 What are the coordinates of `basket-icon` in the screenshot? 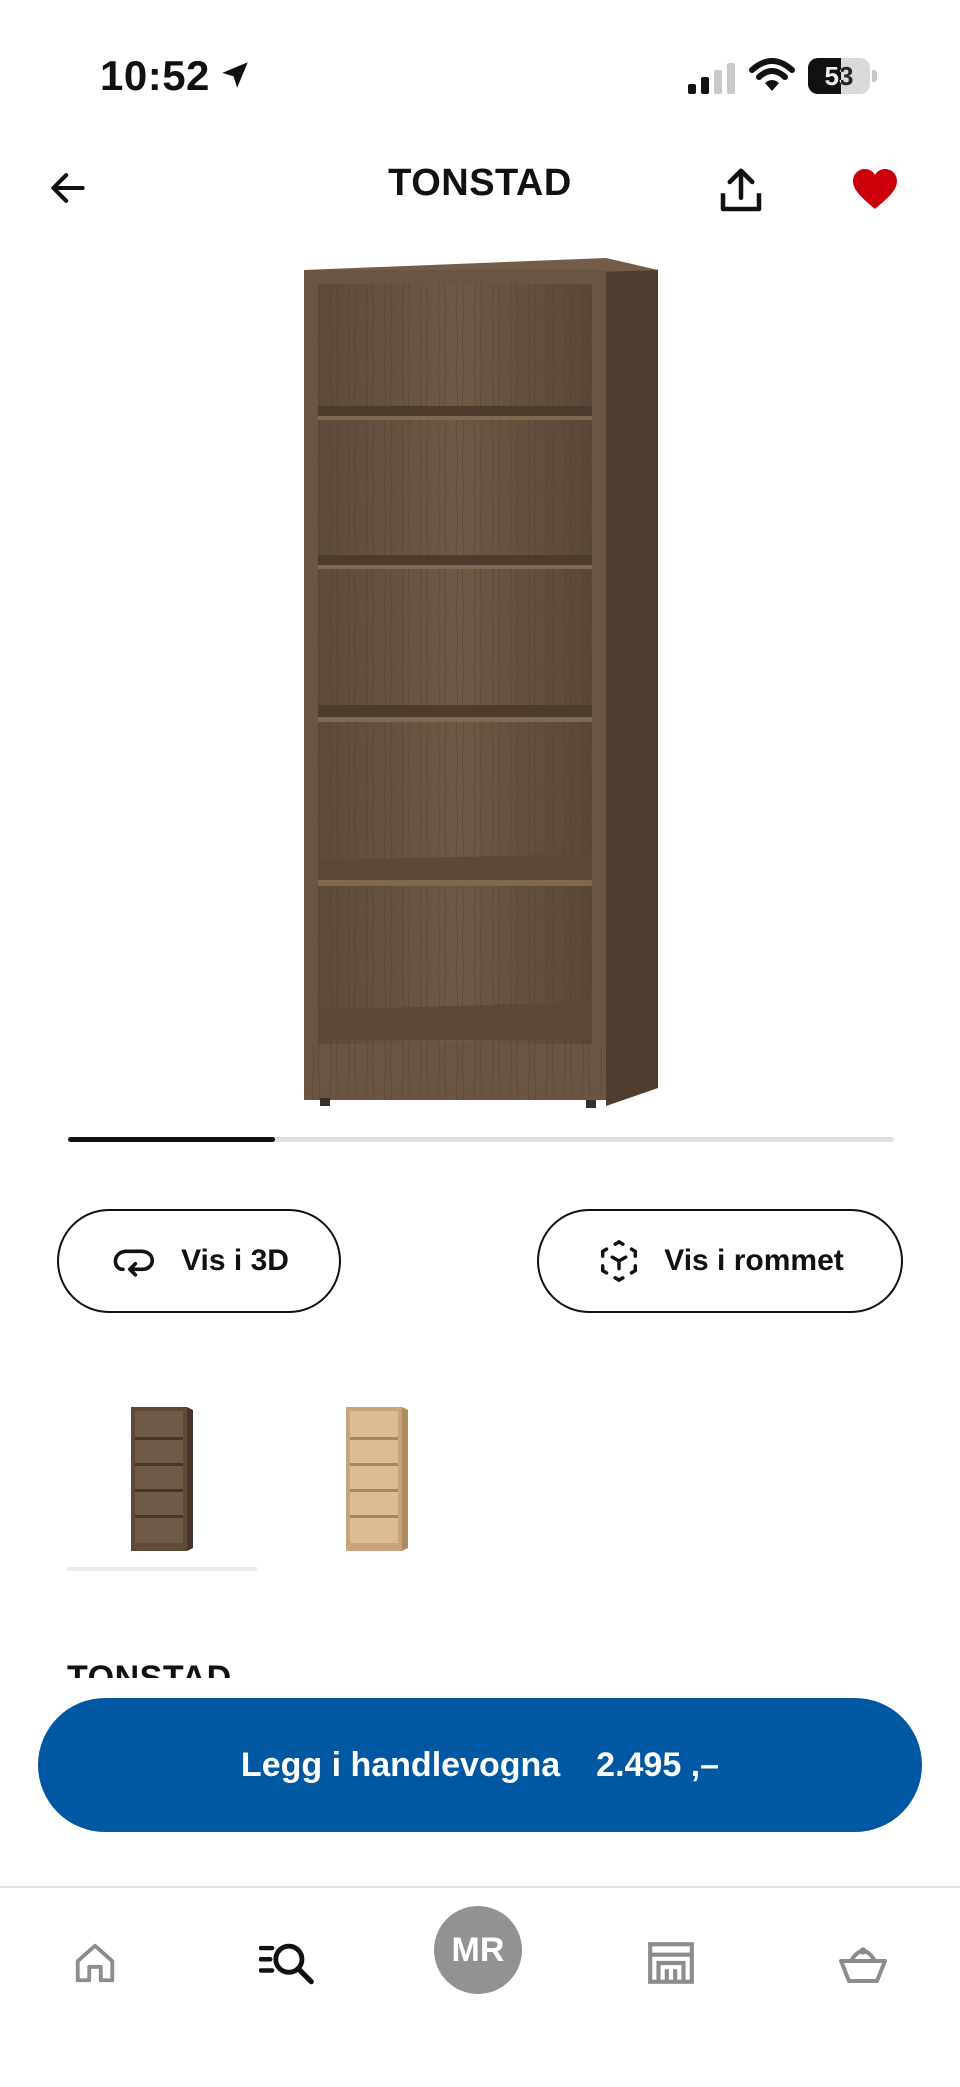 It's located at (863, 1965).